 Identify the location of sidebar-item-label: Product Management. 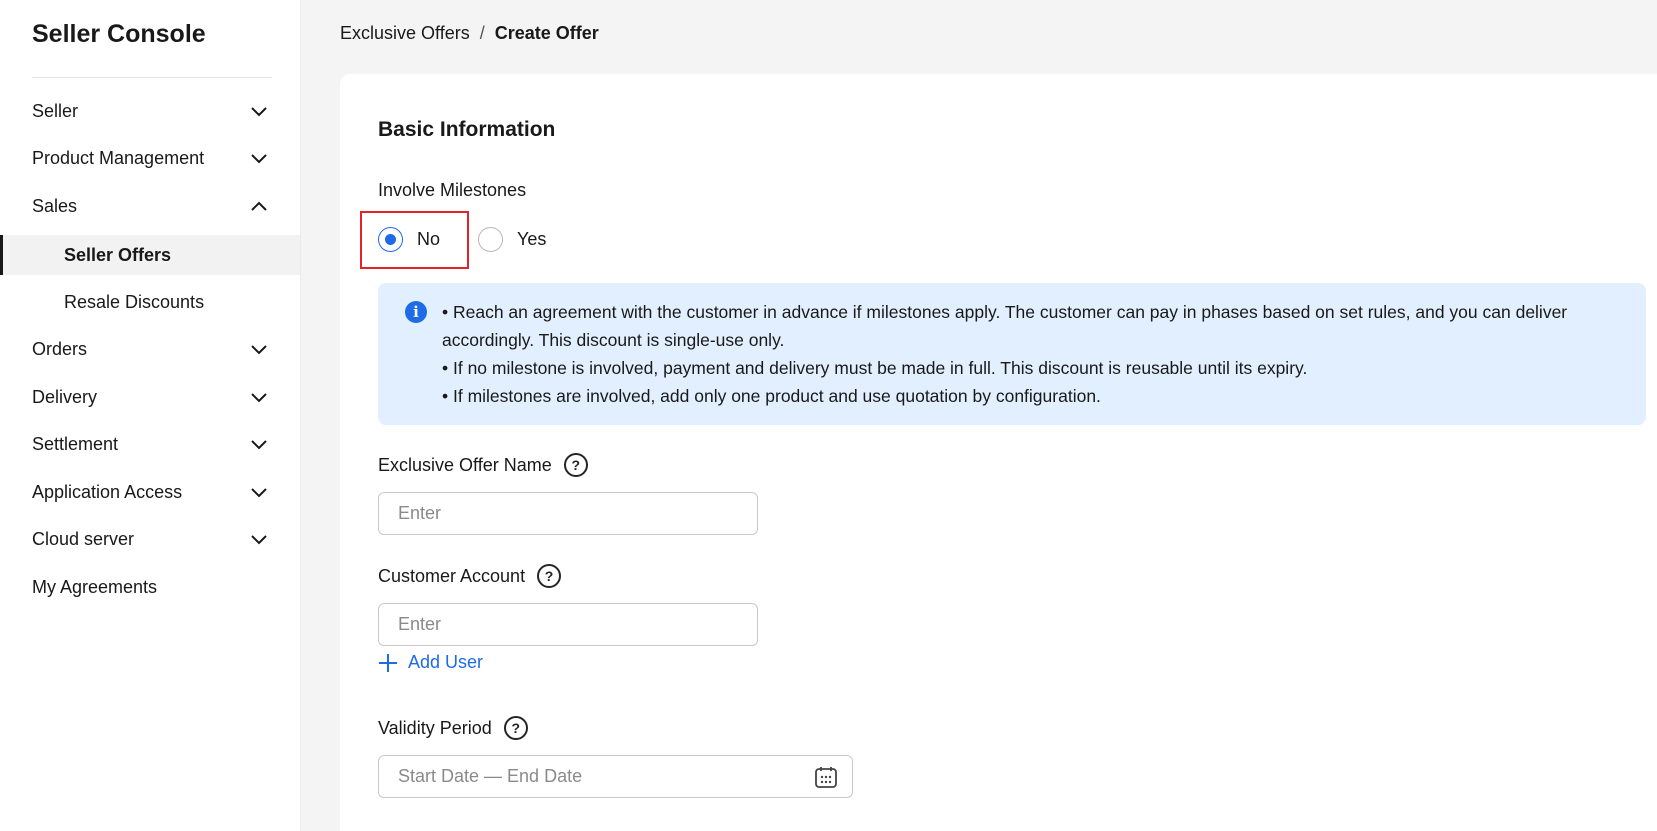
(118, 157).